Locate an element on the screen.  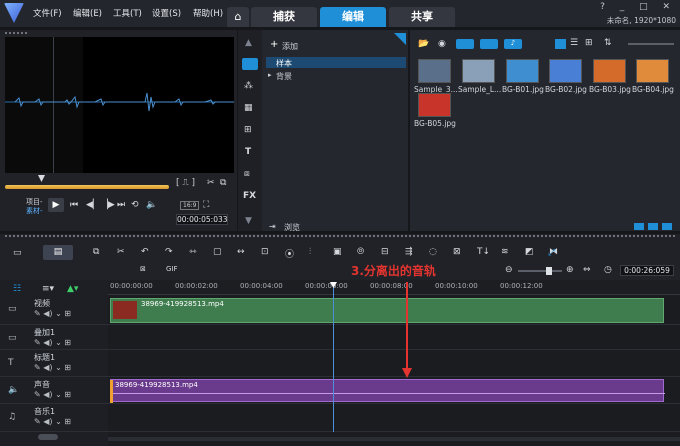
file-item: BG-B01.jpg is located at coordinates (523, 76).